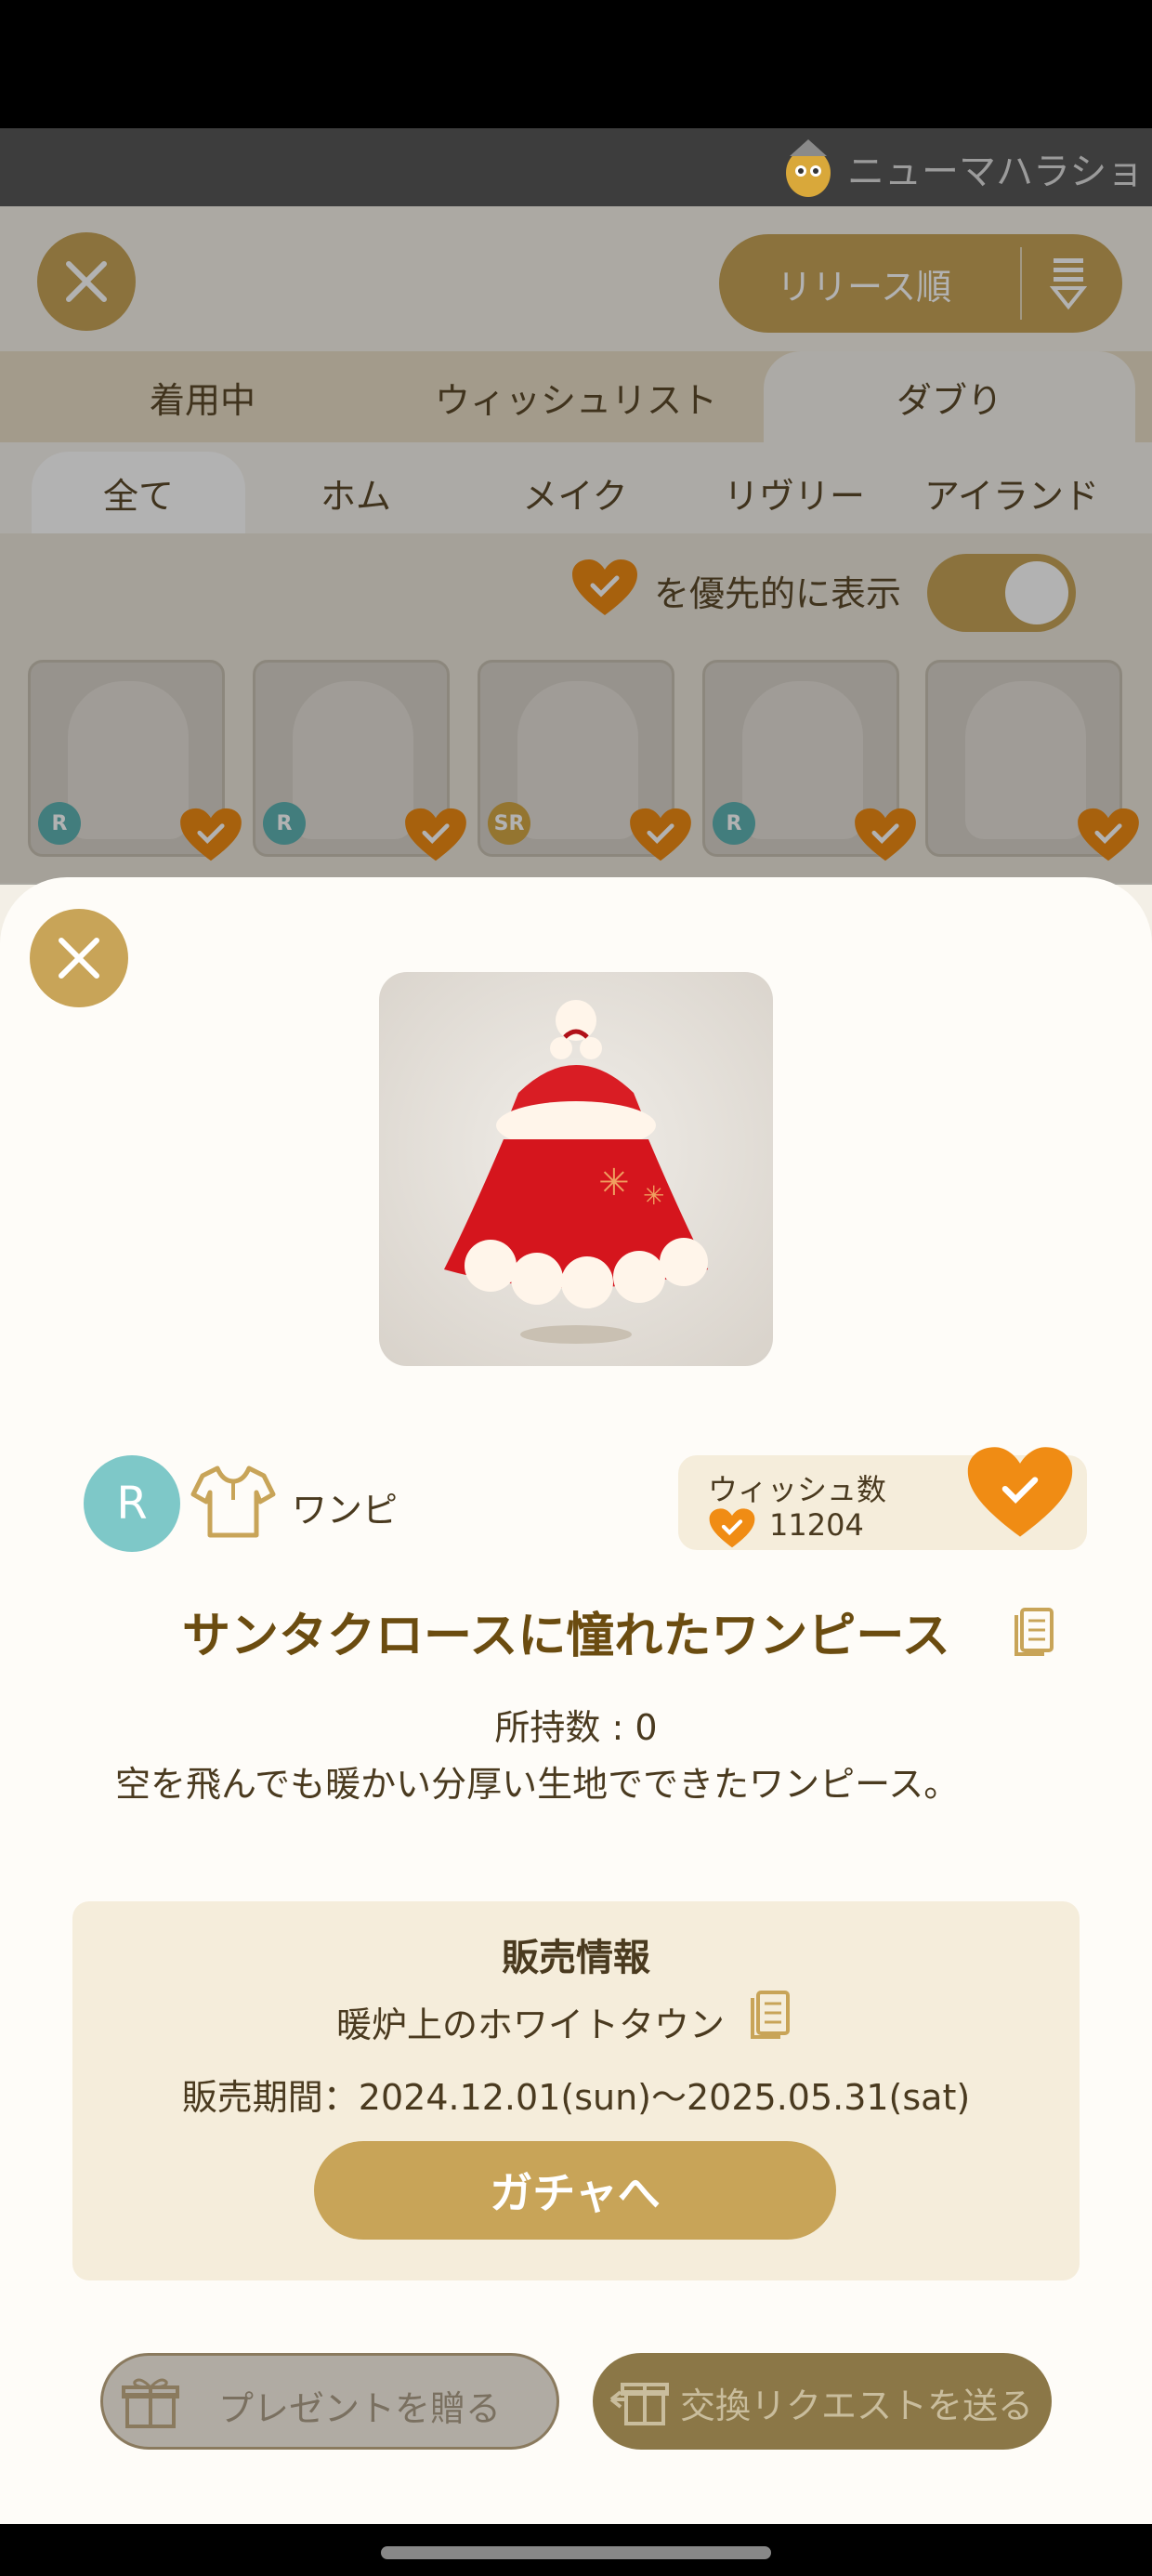 Image resolution: width=1152 pixels, height=2576 pixels. What do you see at coordinates (132, 1503) in the screenshot?
I see `rarity-badge: R` at bounding box center [132, 1503].